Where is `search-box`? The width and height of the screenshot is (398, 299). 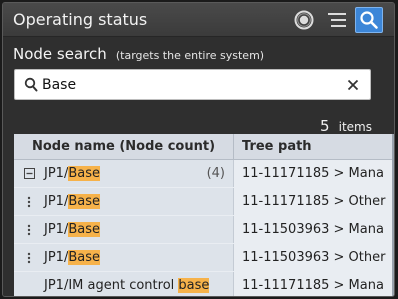 search-box is located at coordinates (192, 84).